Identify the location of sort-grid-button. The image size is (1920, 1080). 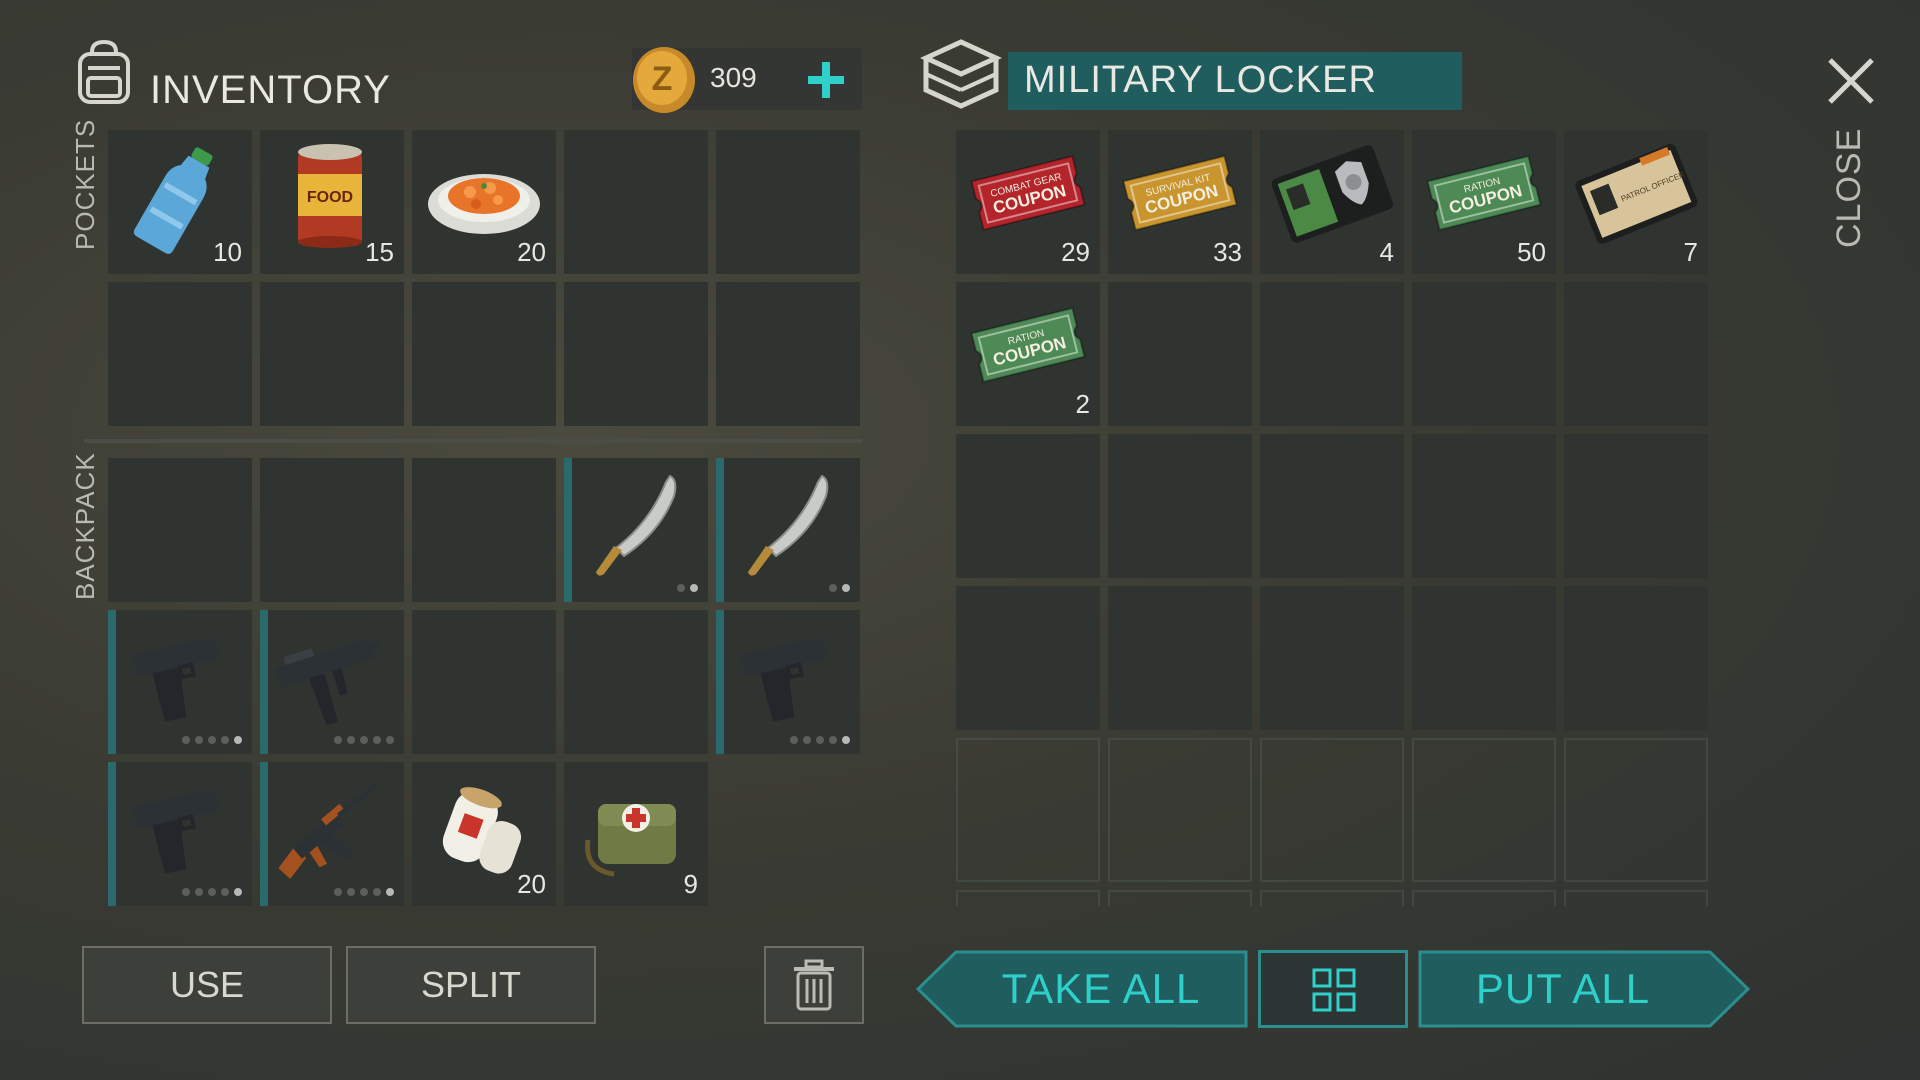
(1333, 989).